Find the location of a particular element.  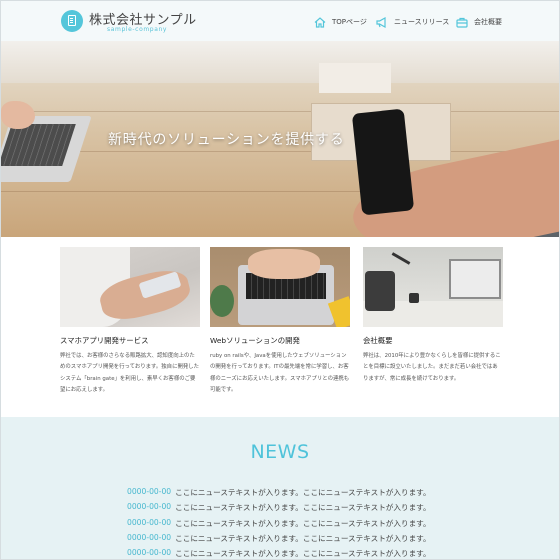

nav-item-company: 会社概要 is located at coordinates (479, 22).